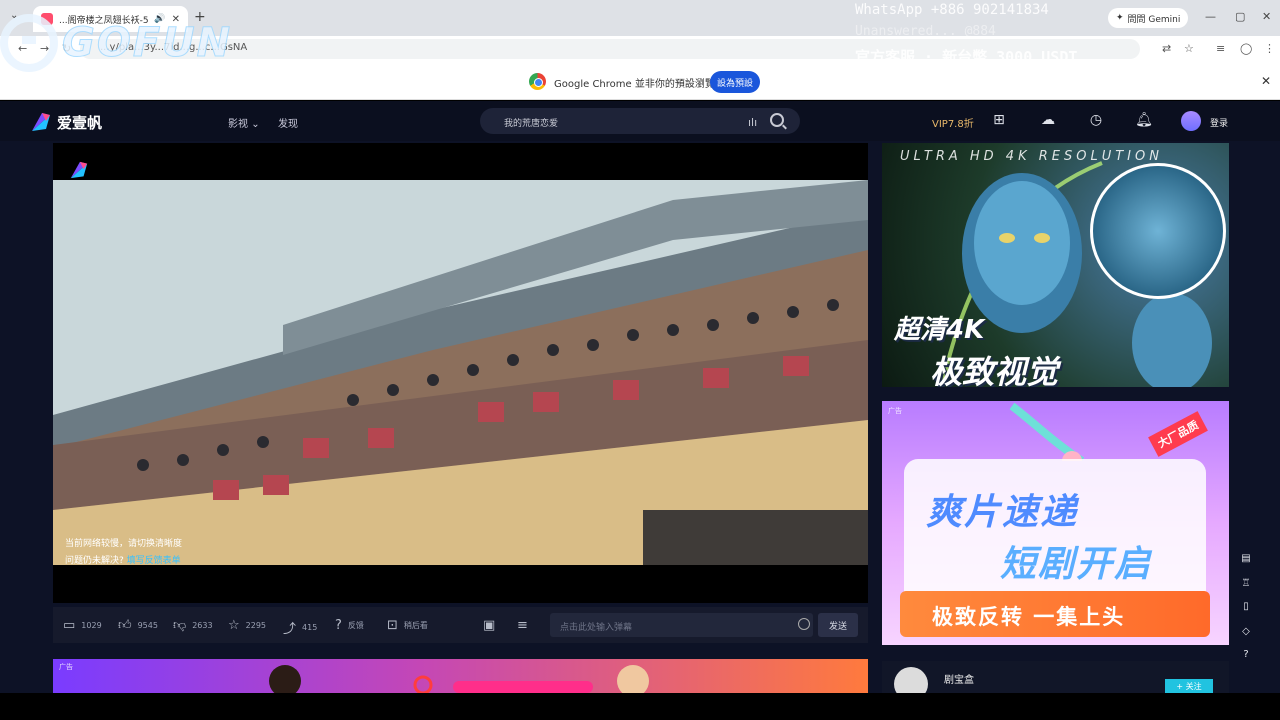  Describe the element at coordinates (1189, 686) in the screenshot. I see `follow-button: + 关注` at that location.